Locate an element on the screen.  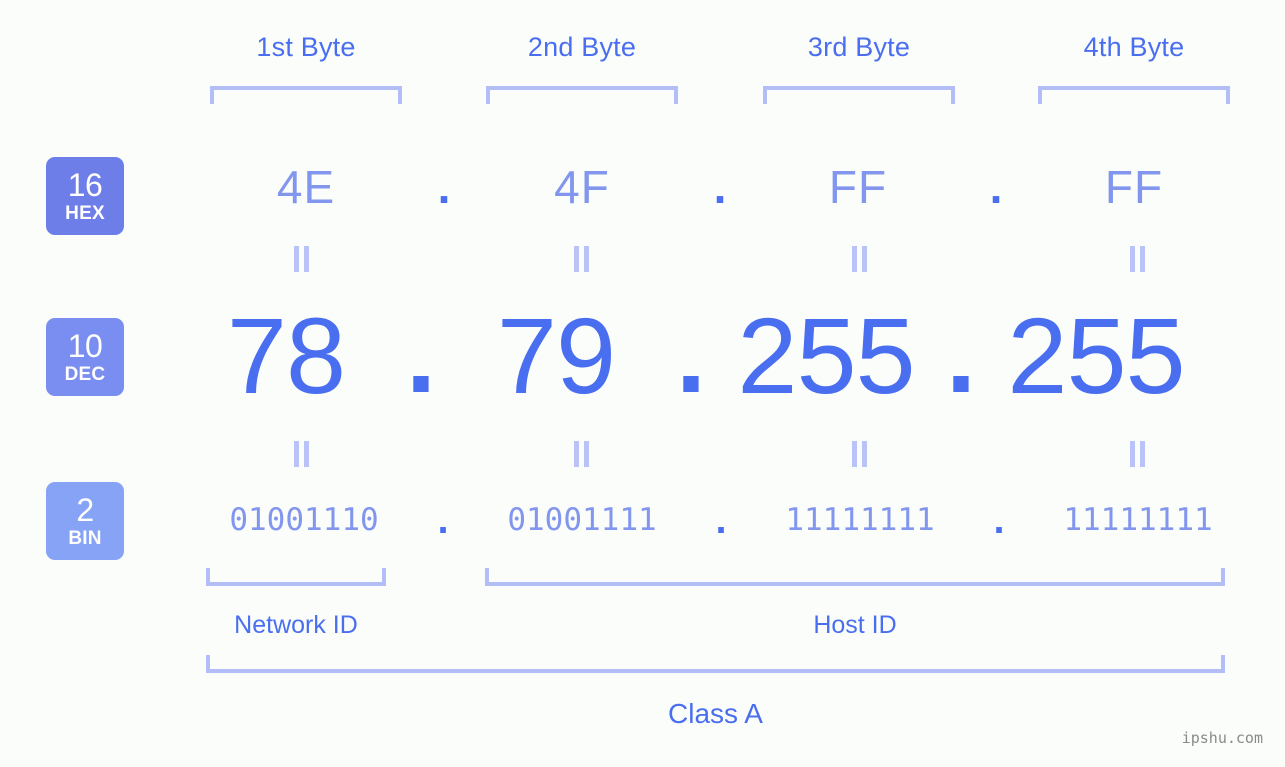
dec-value-row: 78 . 79 . 255 . 255 is located at coordinates (717, 355).